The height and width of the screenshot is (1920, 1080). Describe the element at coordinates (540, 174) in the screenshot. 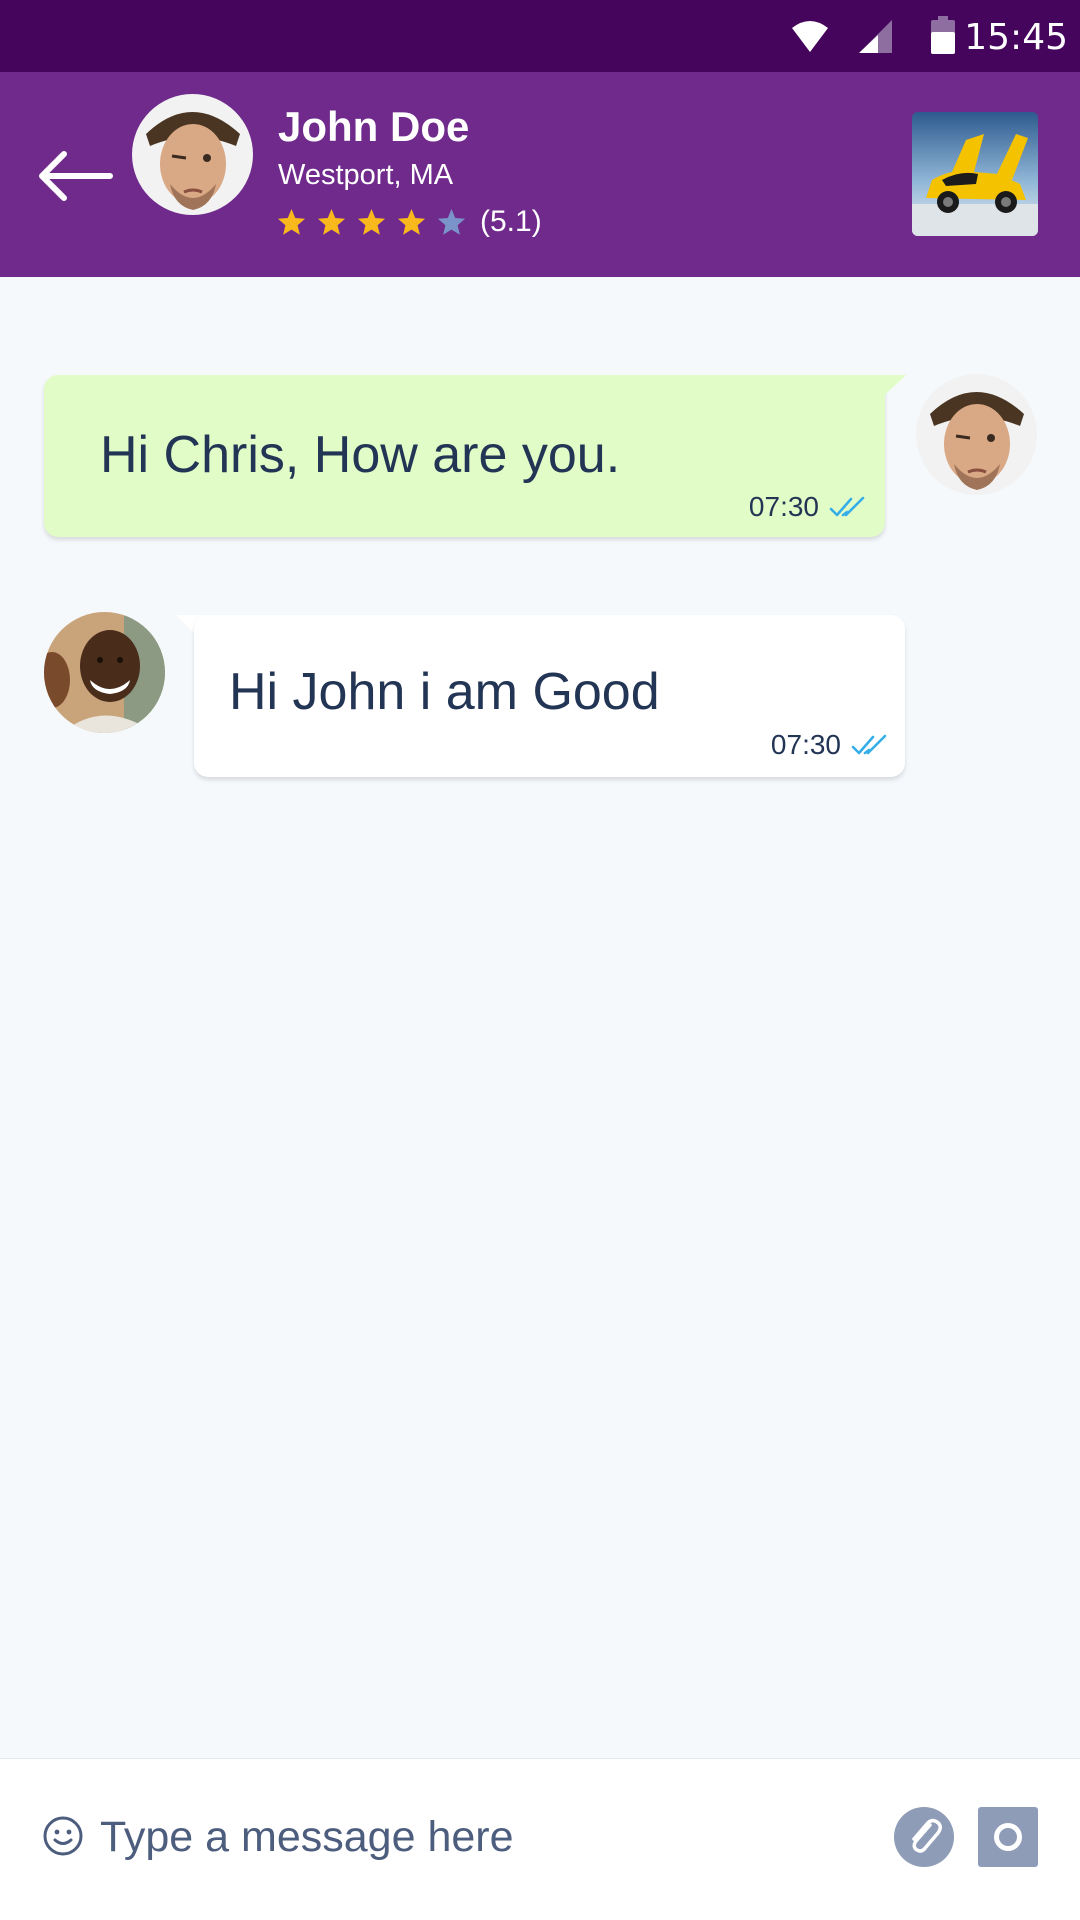

I see `chat-header: John Doe Westport, MA (5.1)` at that location.